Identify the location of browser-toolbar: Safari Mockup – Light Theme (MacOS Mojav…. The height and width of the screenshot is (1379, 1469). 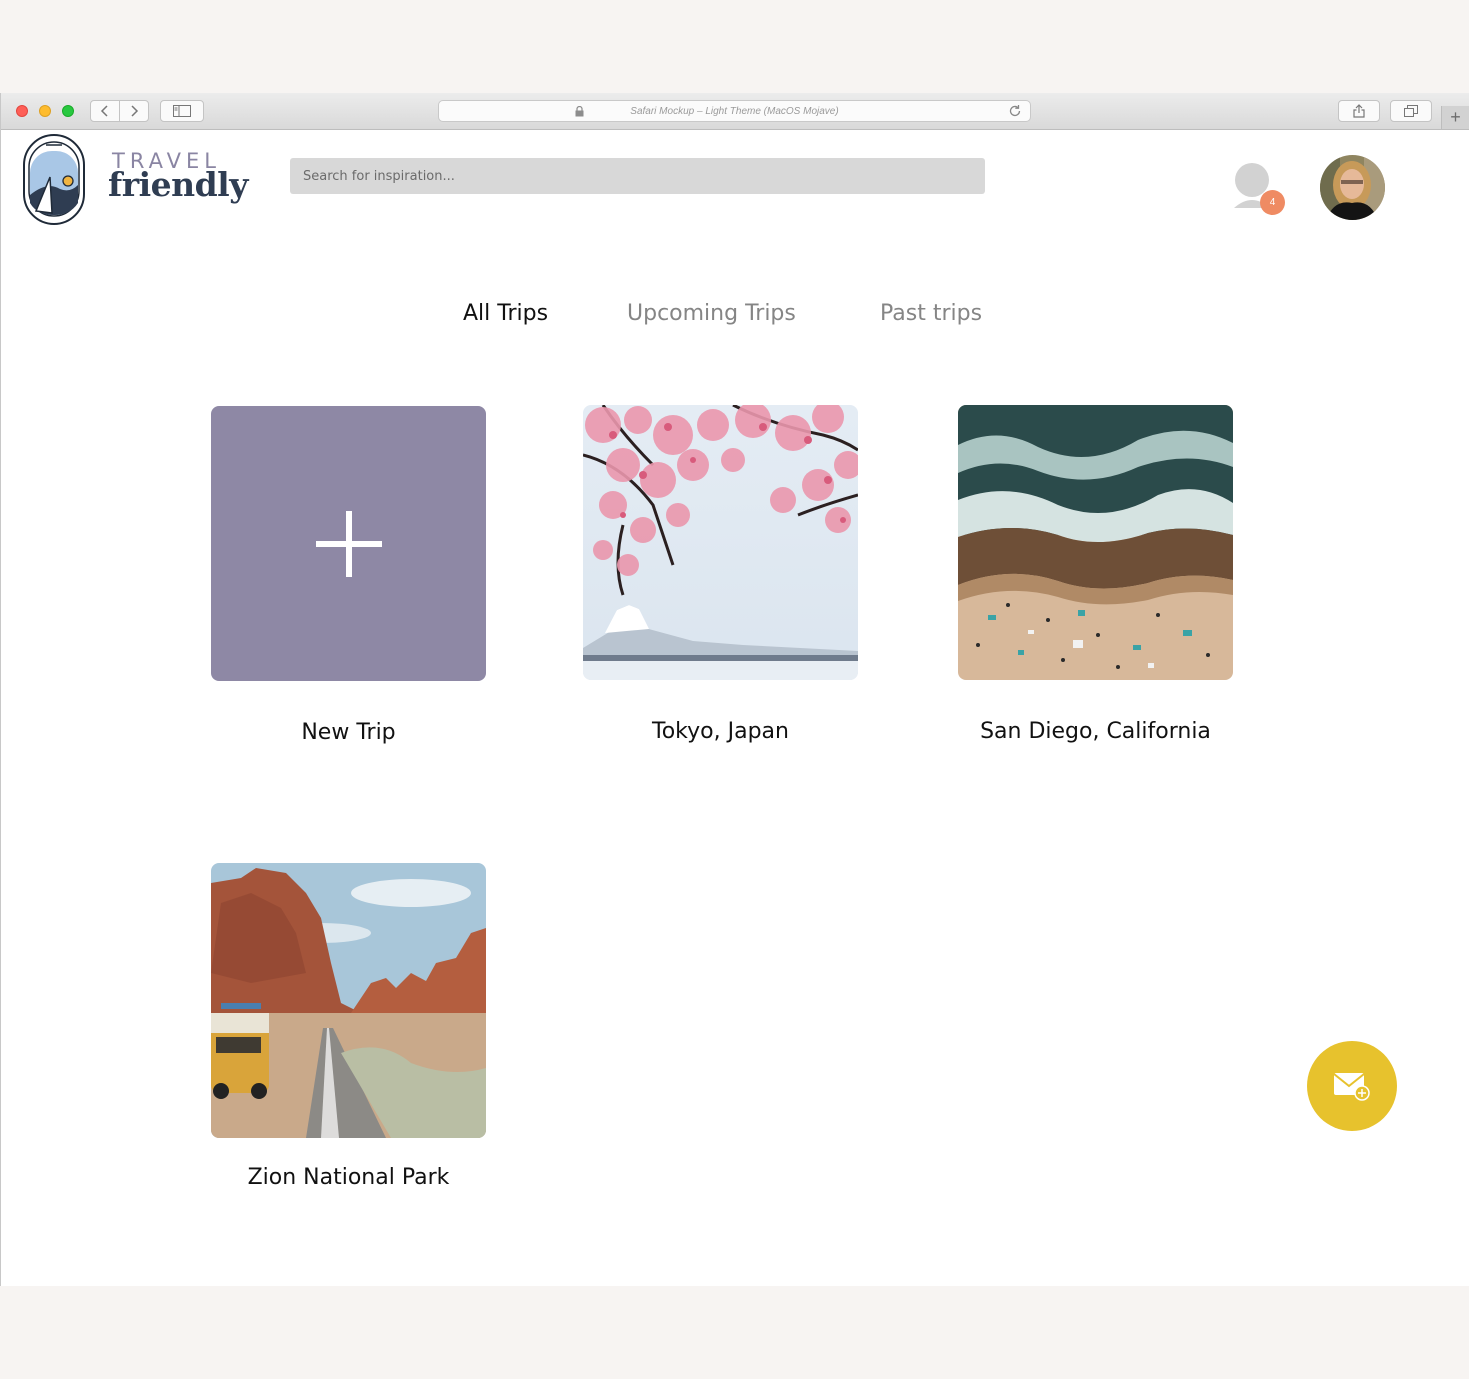
(735, 111).